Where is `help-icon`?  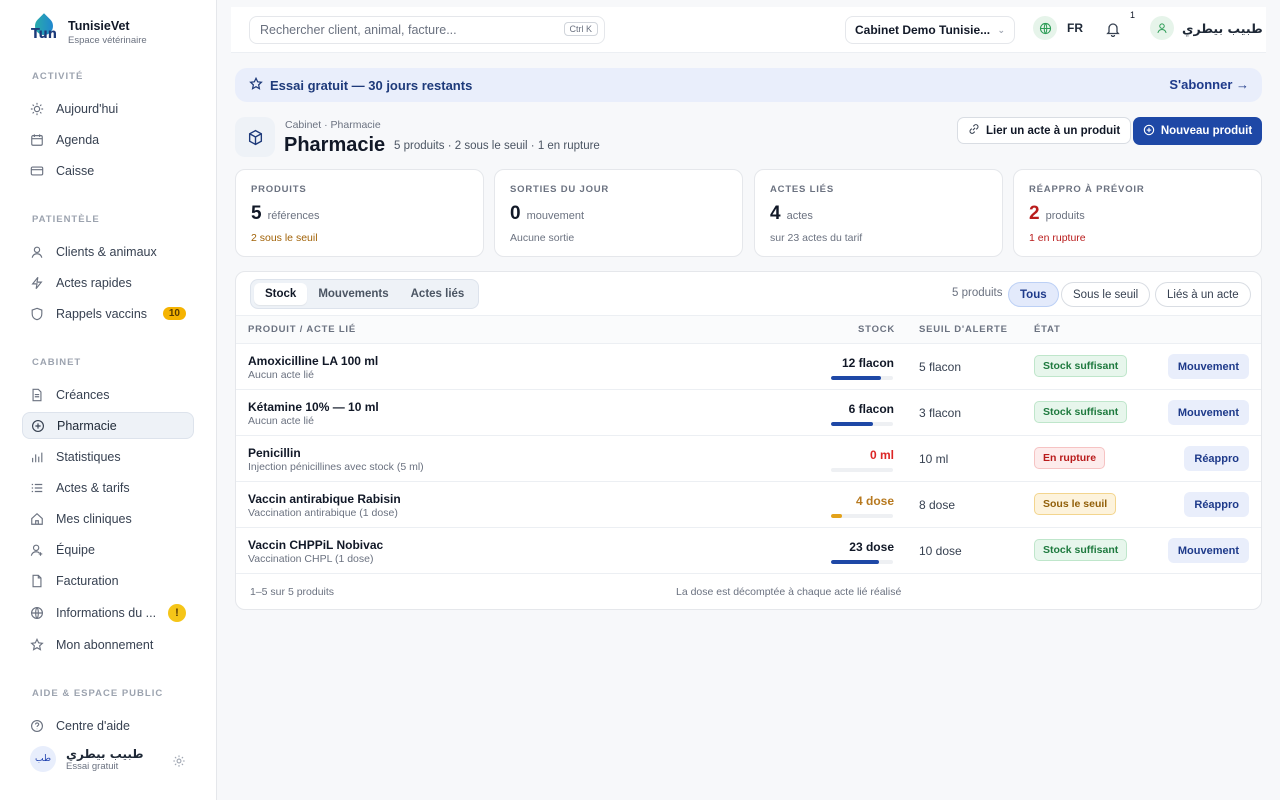
help-icon is located at coordinates (37, 726).